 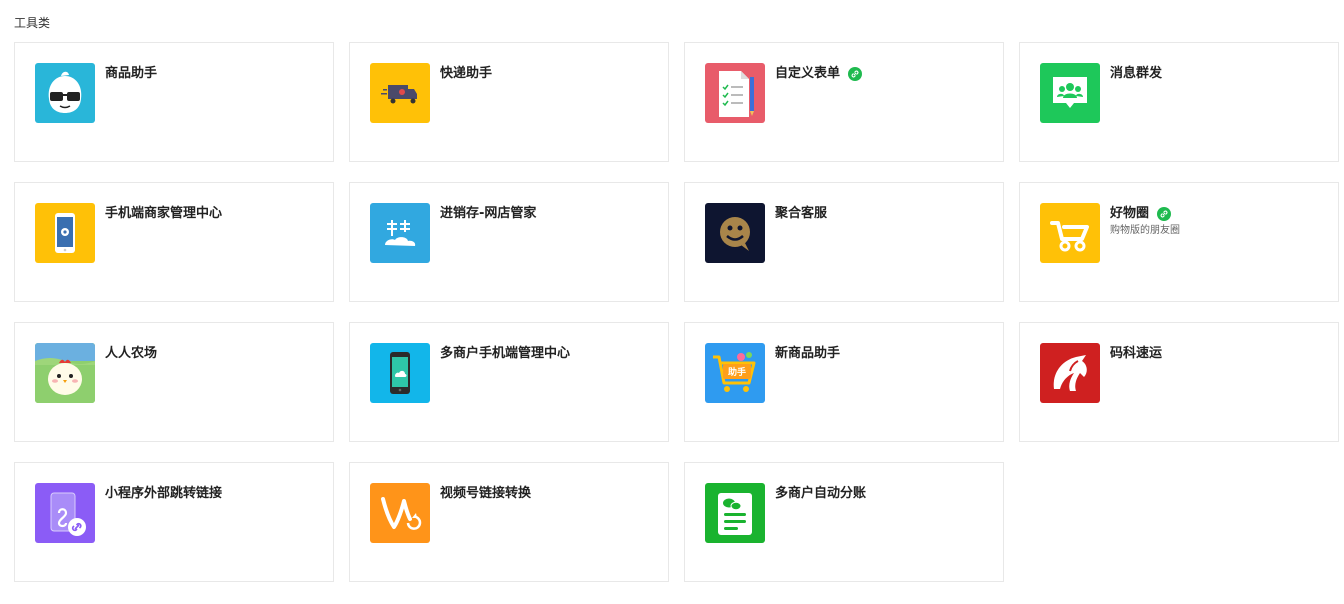 What do you see at coordinates (509, 522) in the screenshot?
I see `tool-card-video-channel-link: 视频号链接转换` at bounding box center [509, 522].